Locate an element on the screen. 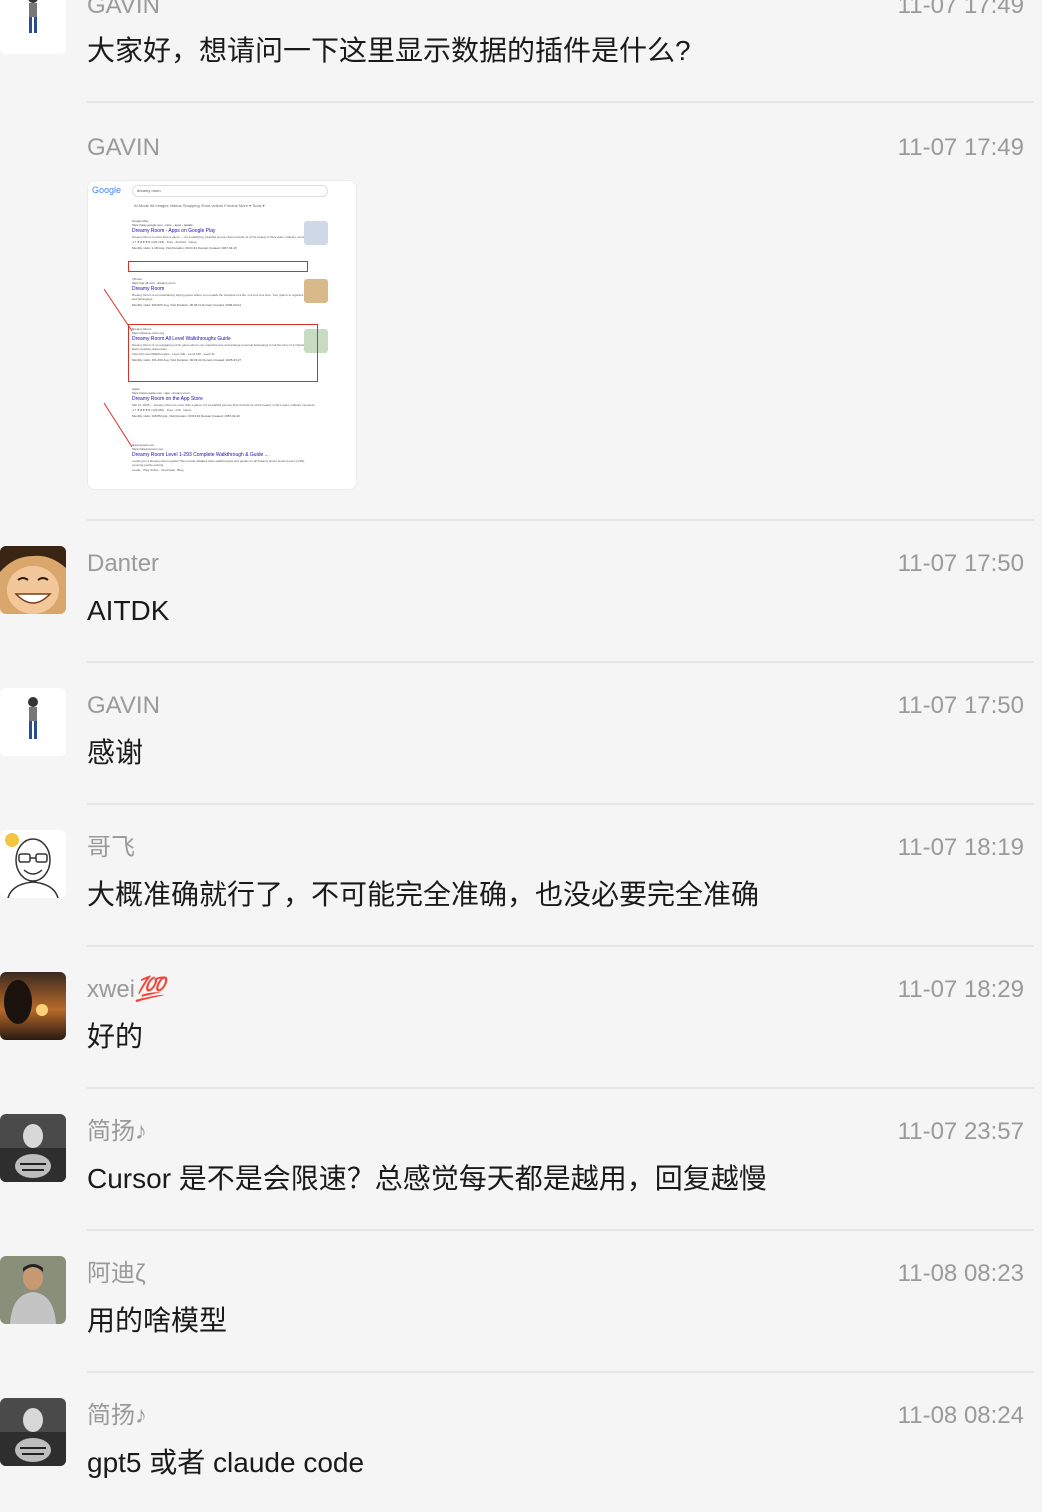 The image size is (1042, 1512). message-time: 11-08 08:23 is located at coordinates (960, 1273).